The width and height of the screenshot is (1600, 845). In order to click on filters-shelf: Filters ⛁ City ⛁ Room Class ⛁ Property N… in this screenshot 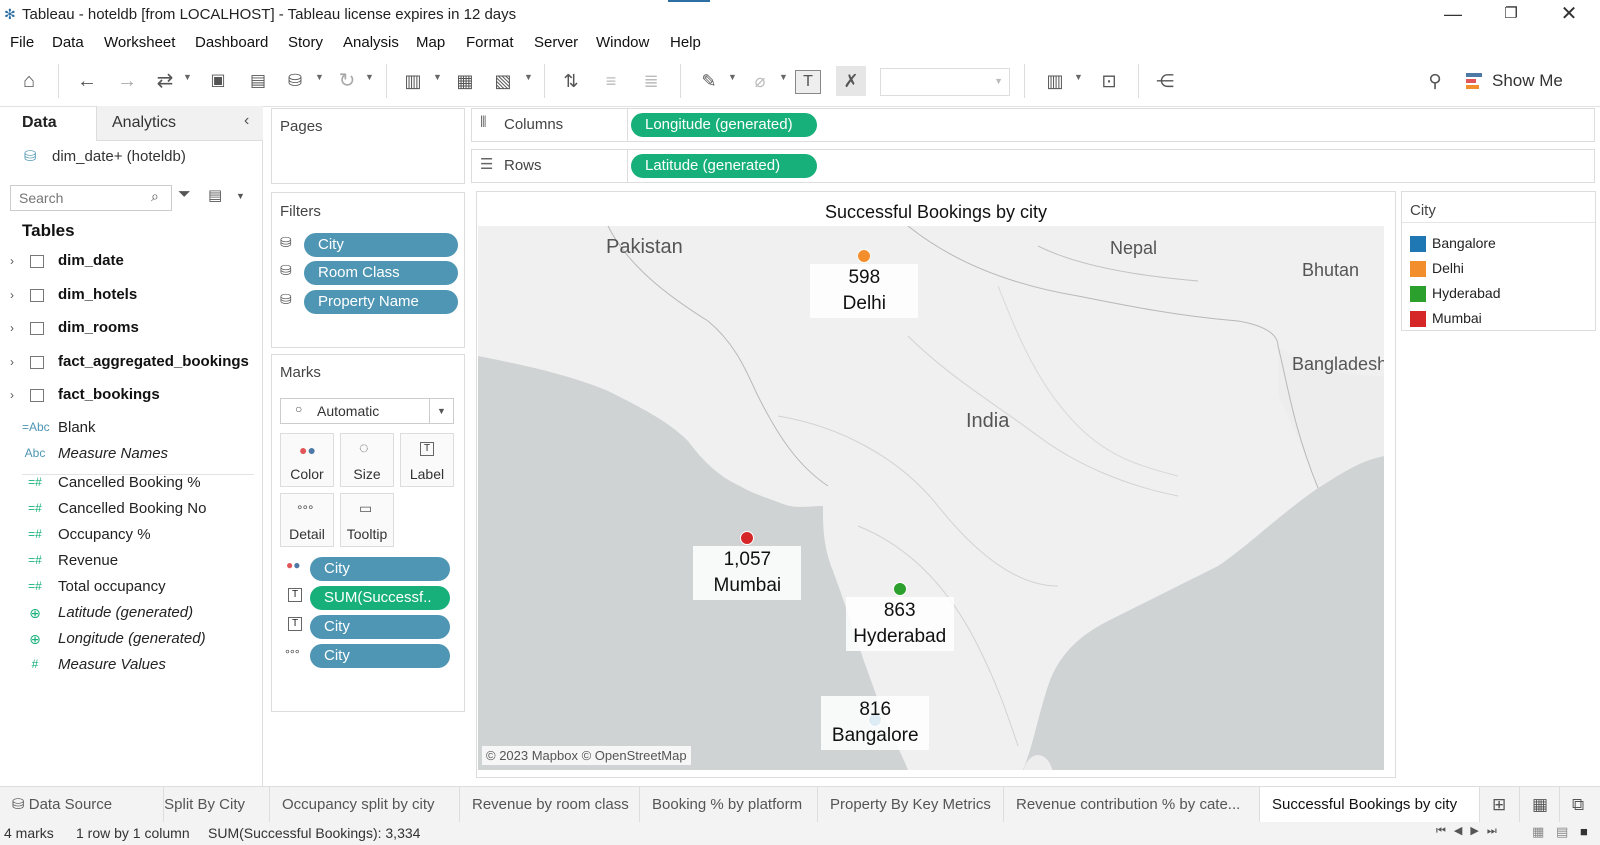, I will do `click(368, 270)`.